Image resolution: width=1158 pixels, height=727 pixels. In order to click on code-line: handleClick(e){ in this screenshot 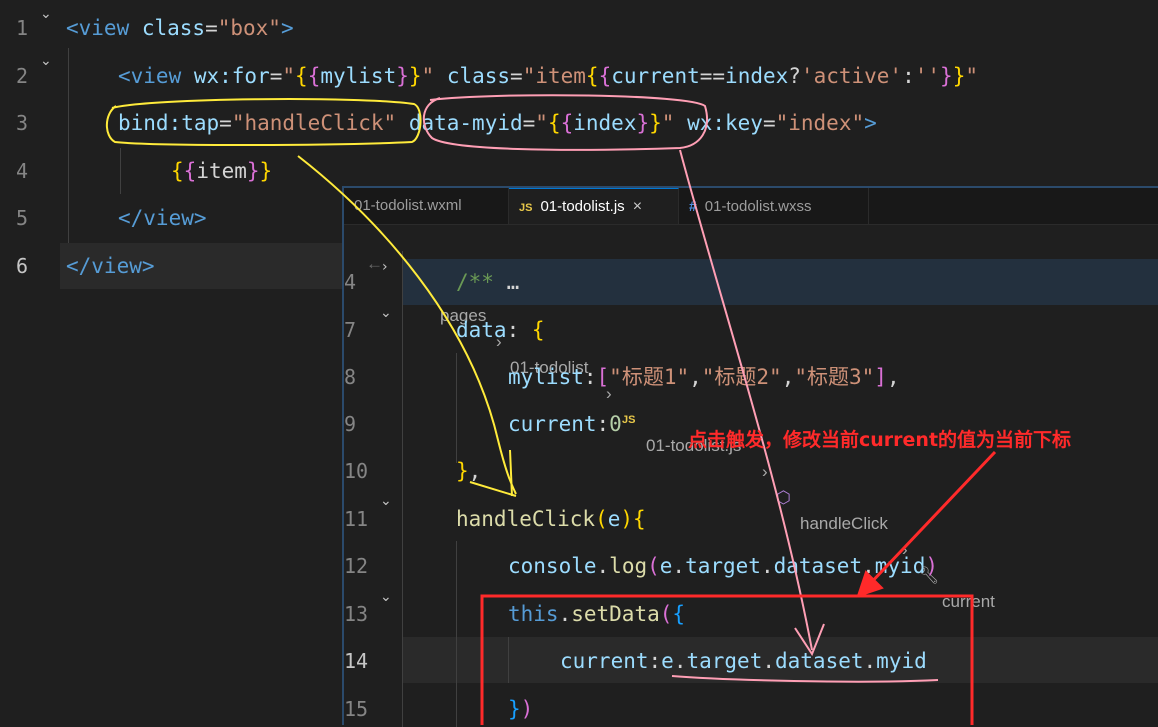, I will do `click(551, 519)`.